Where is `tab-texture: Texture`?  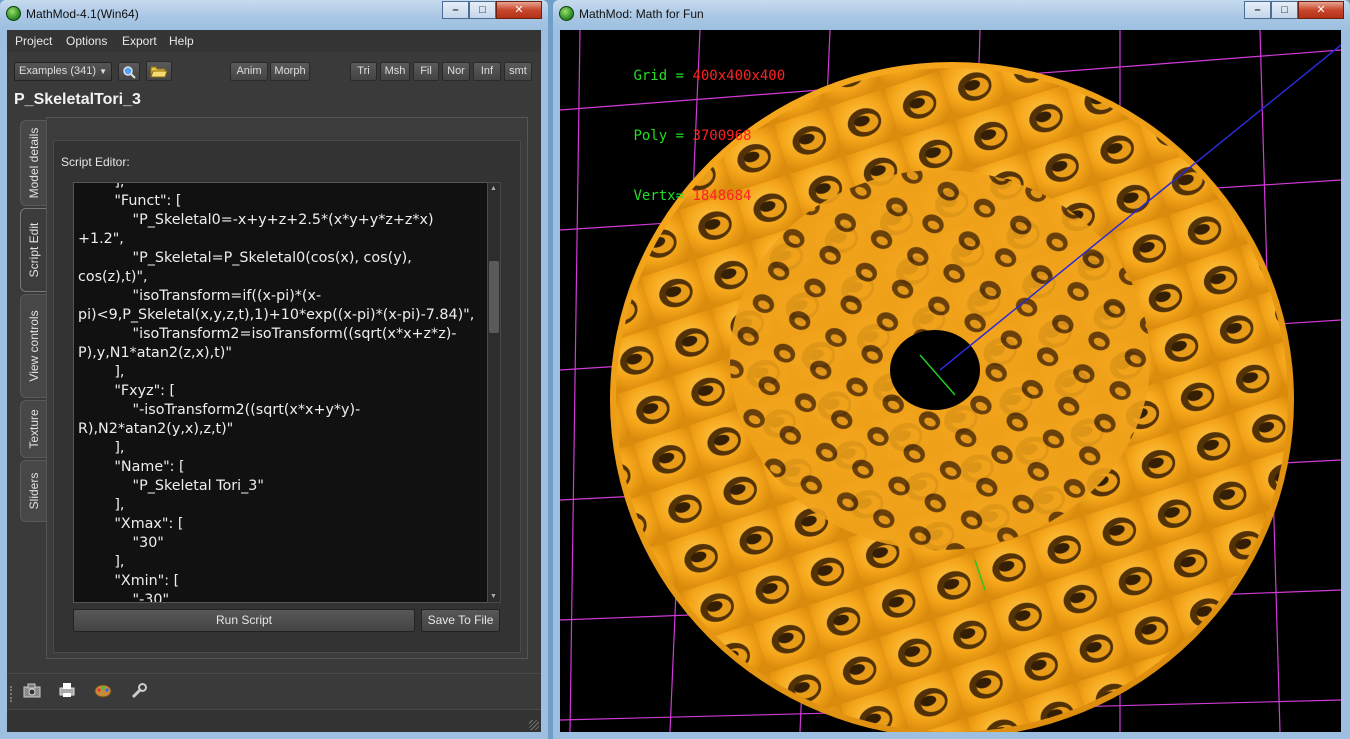
tab-texture: Texture is located at coordinates (33, 429).